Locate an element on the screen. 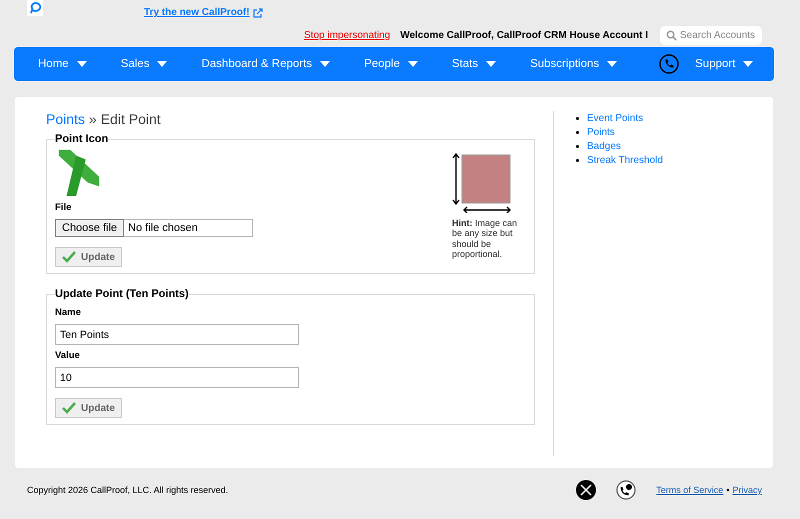  field-label: Value is located at coordinates (68, 355).